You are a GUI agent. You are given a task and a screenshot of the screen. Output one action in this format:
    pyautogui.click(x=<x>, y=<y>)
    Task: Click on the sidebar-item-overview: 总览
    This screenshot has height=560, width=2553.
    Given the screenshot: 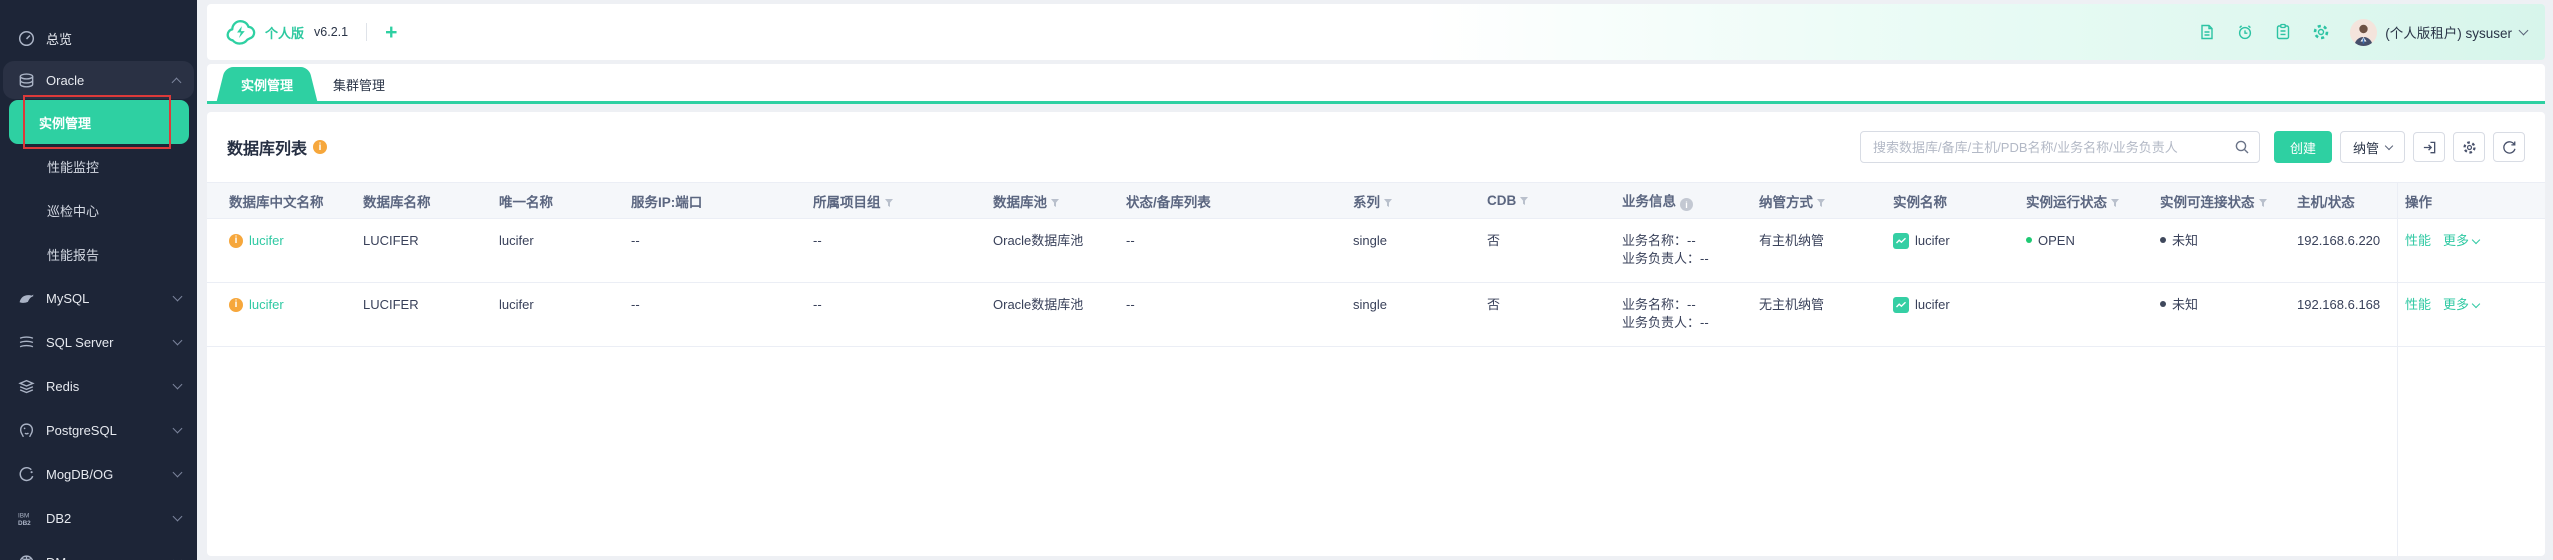 What is the action you would take?
    pyautogui.click(x=98, y=38)
    